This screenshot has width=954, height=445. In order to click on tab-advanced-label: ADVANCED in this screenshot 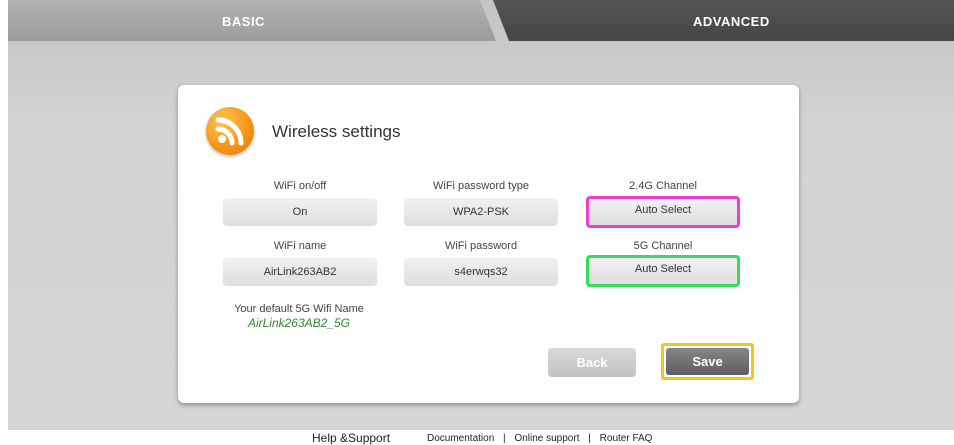, I will do `click(731, 21)`.